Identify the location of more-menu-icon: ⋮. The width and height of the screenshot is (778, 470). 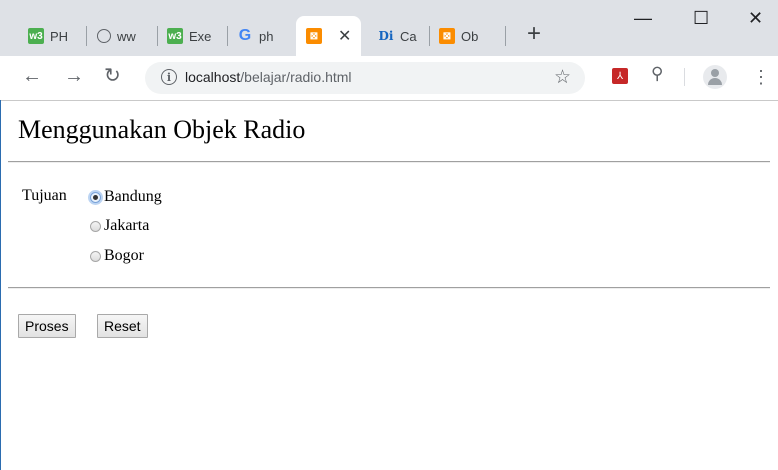
(761, 77).